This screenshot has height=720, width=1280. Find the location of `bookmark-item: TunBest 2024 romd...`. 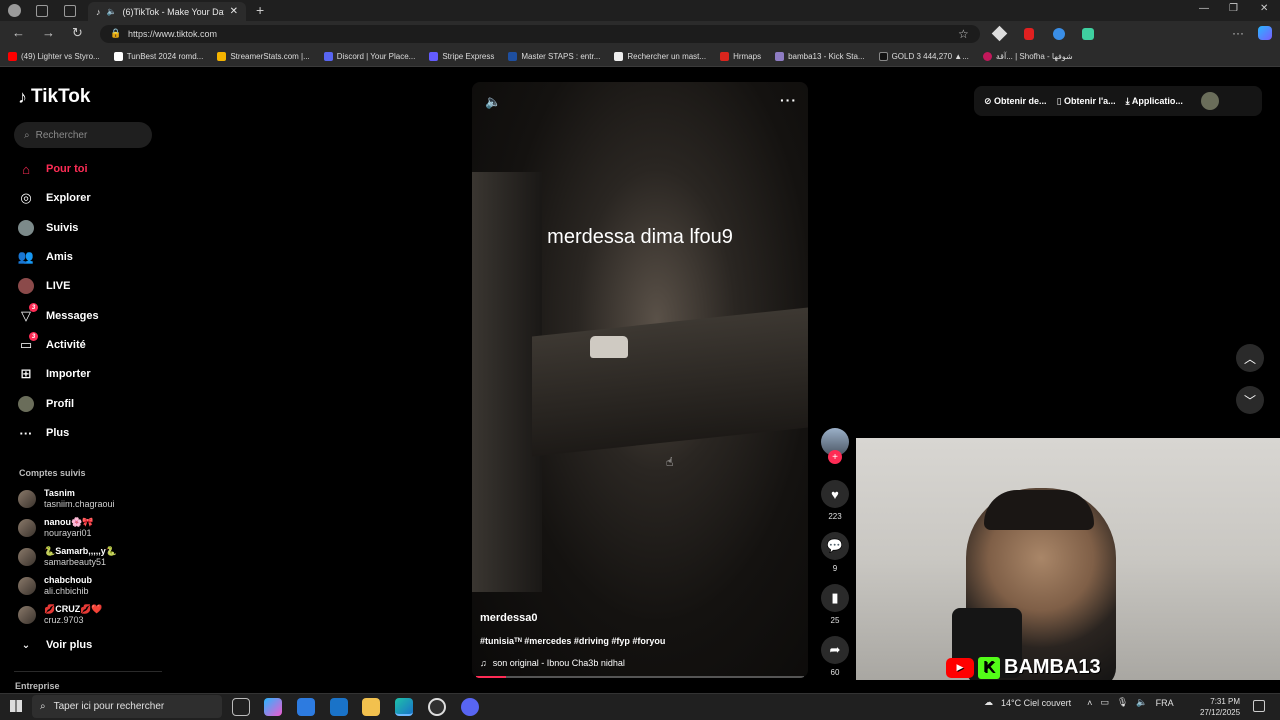

bookmark-item: TunBest 2024 romd... is located at coordinates (158, 56).